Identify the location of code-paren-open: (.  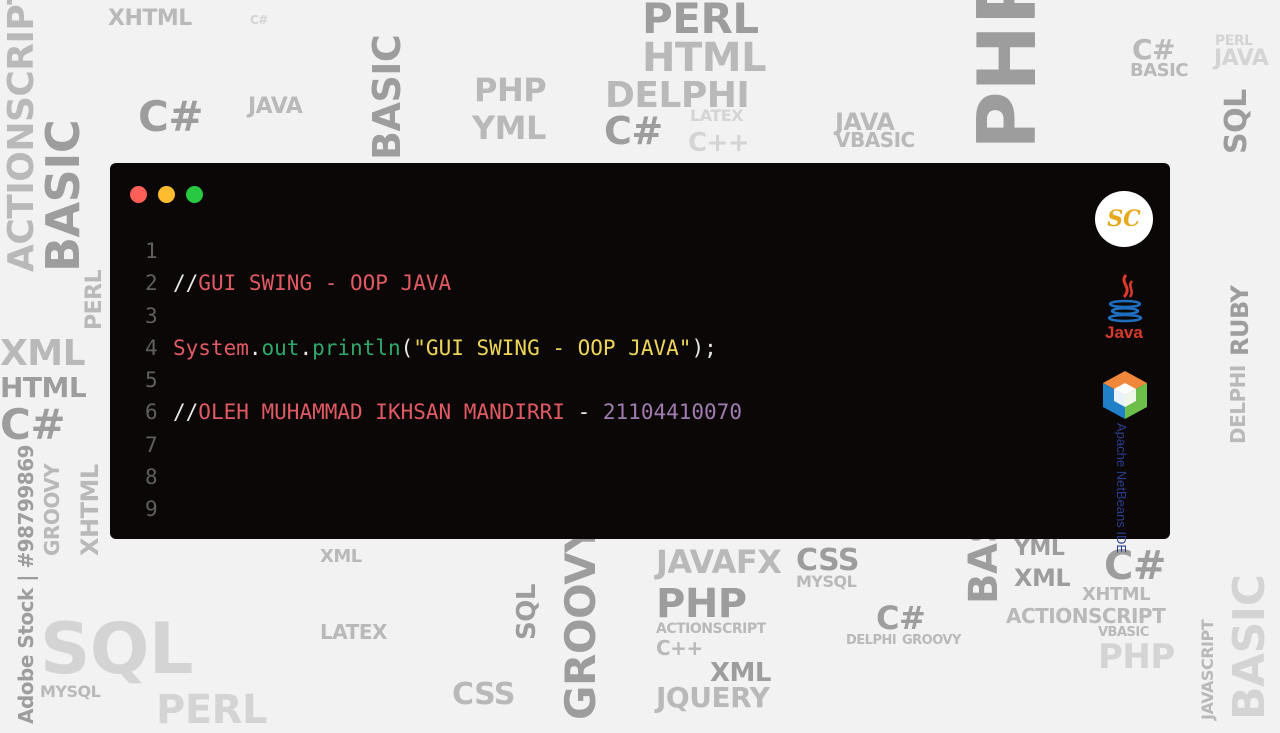
(407, 347).